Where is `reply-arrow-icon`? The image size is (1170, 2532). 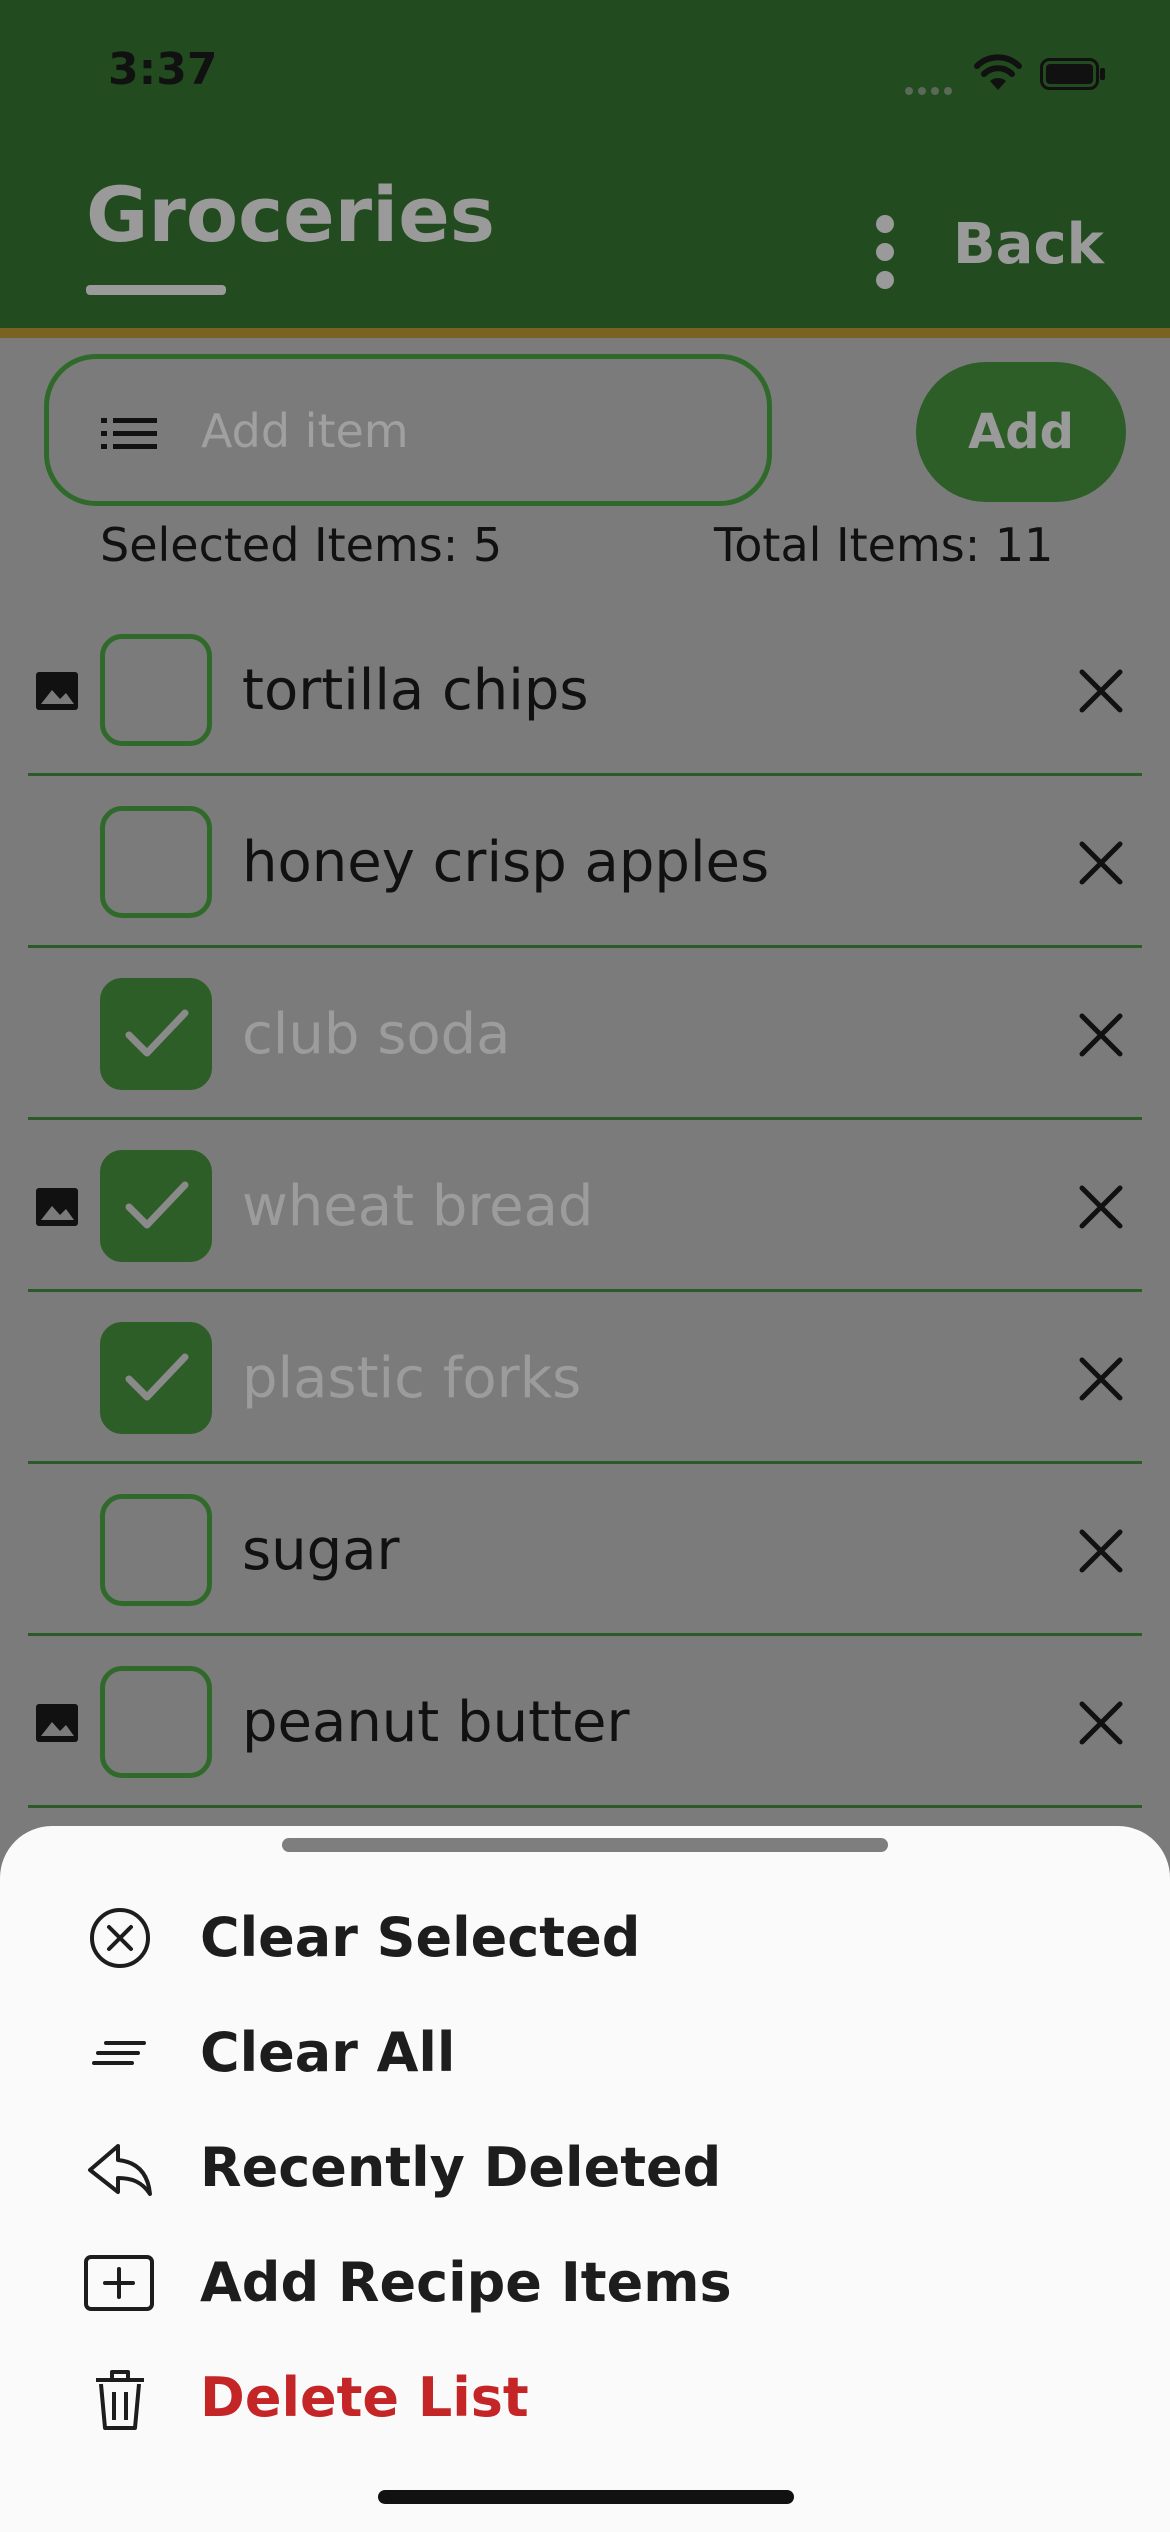
reply-arrow-icon is located at coordinates (120, 2170).